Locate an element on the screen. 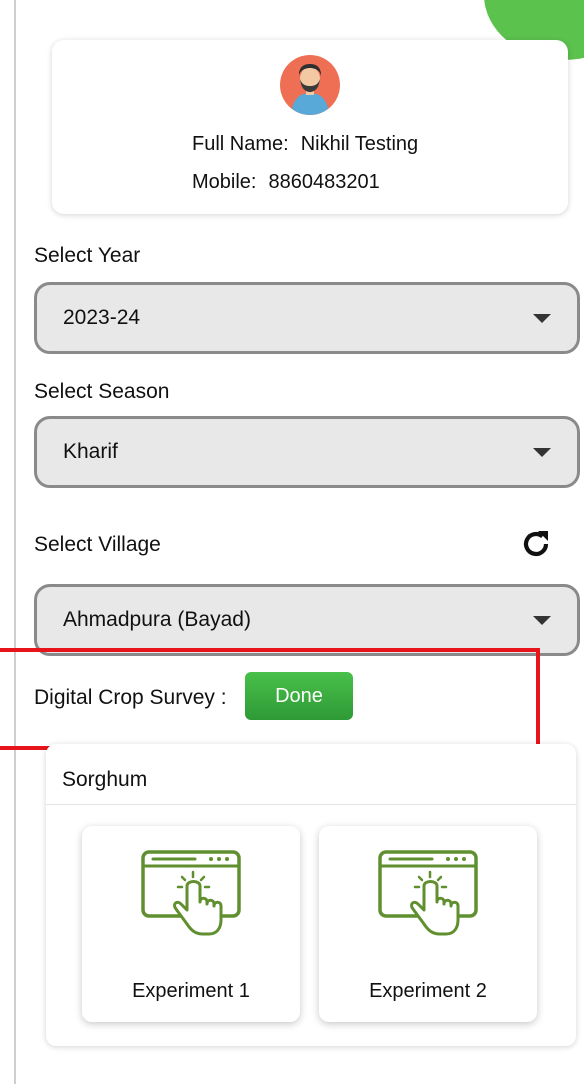 The height and width of the screenshot is (1084, 584). select-village-label: Select Village is located at coordinates (97, 544).